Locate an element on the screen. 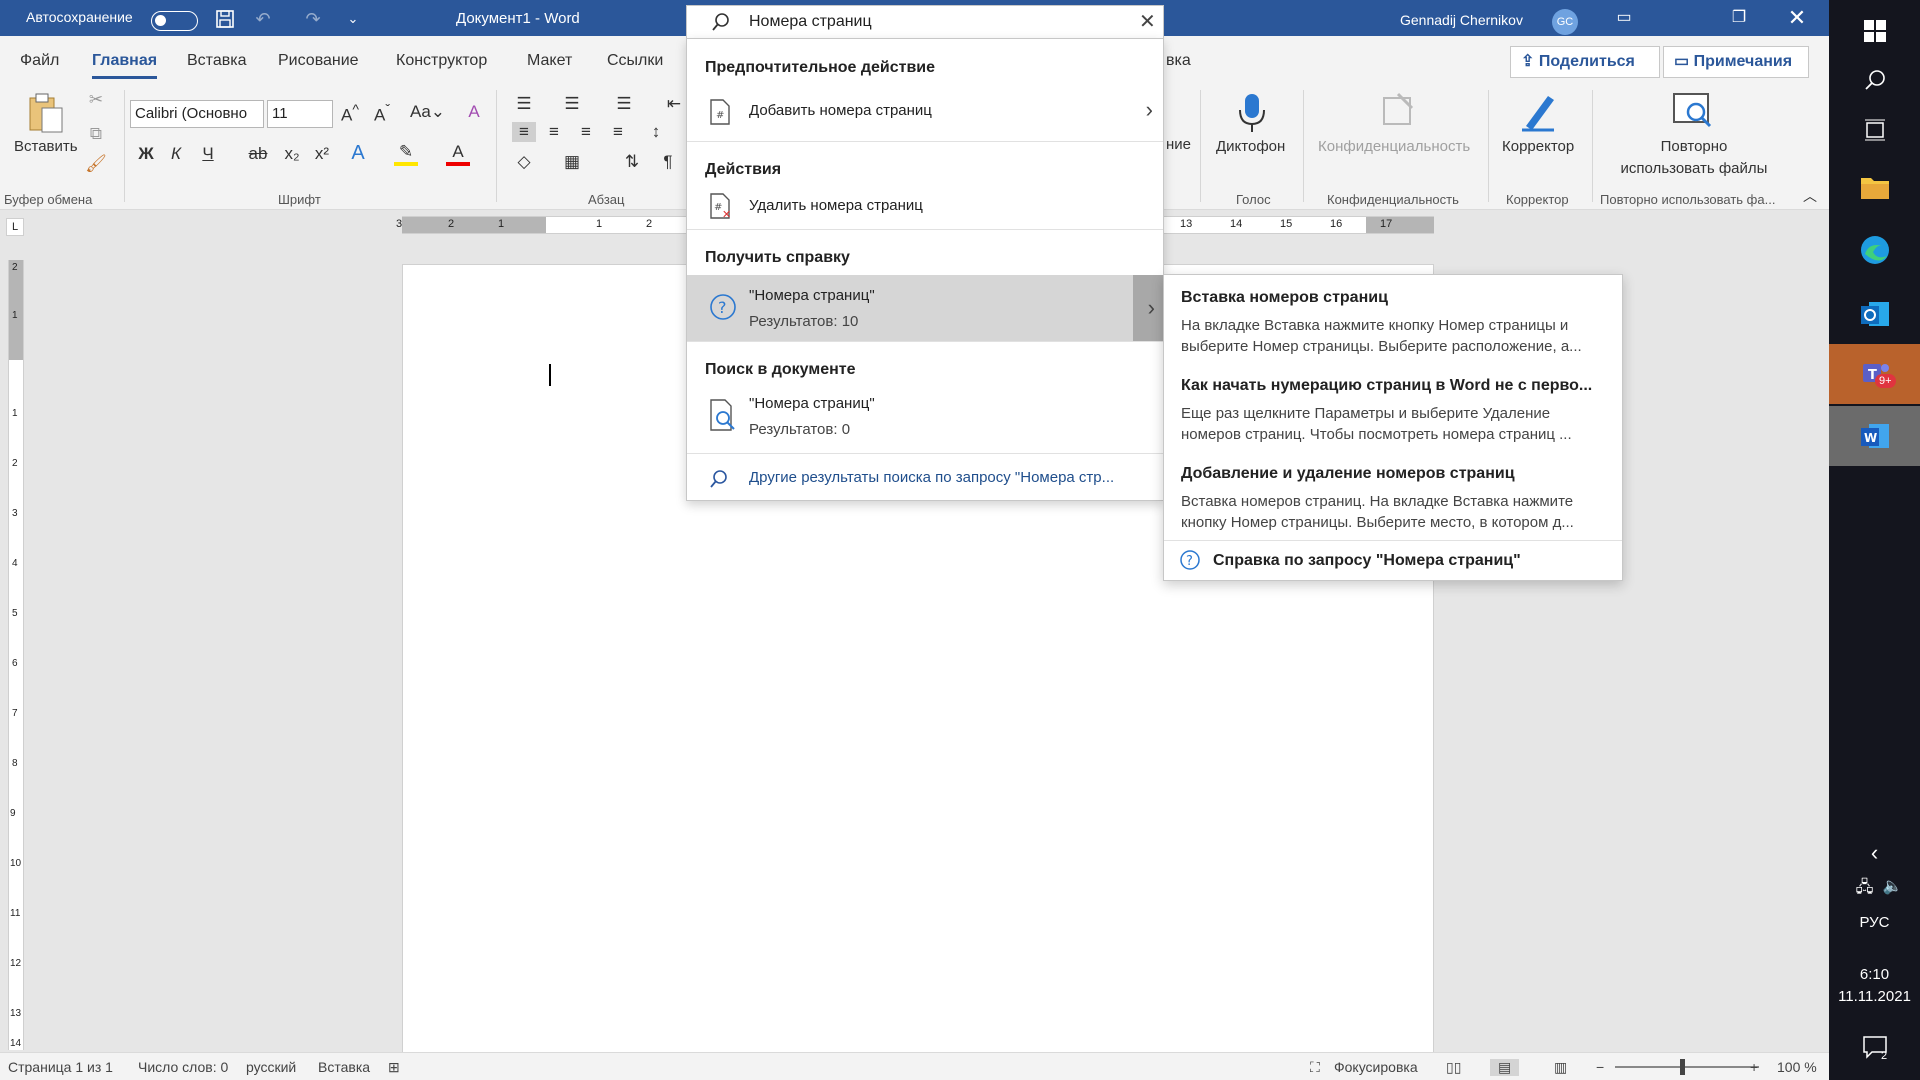 Image resolution: width=1920 pixels, height=1080 pixels. volume-icon: 🔈 is located at coordinates (1883, 886).